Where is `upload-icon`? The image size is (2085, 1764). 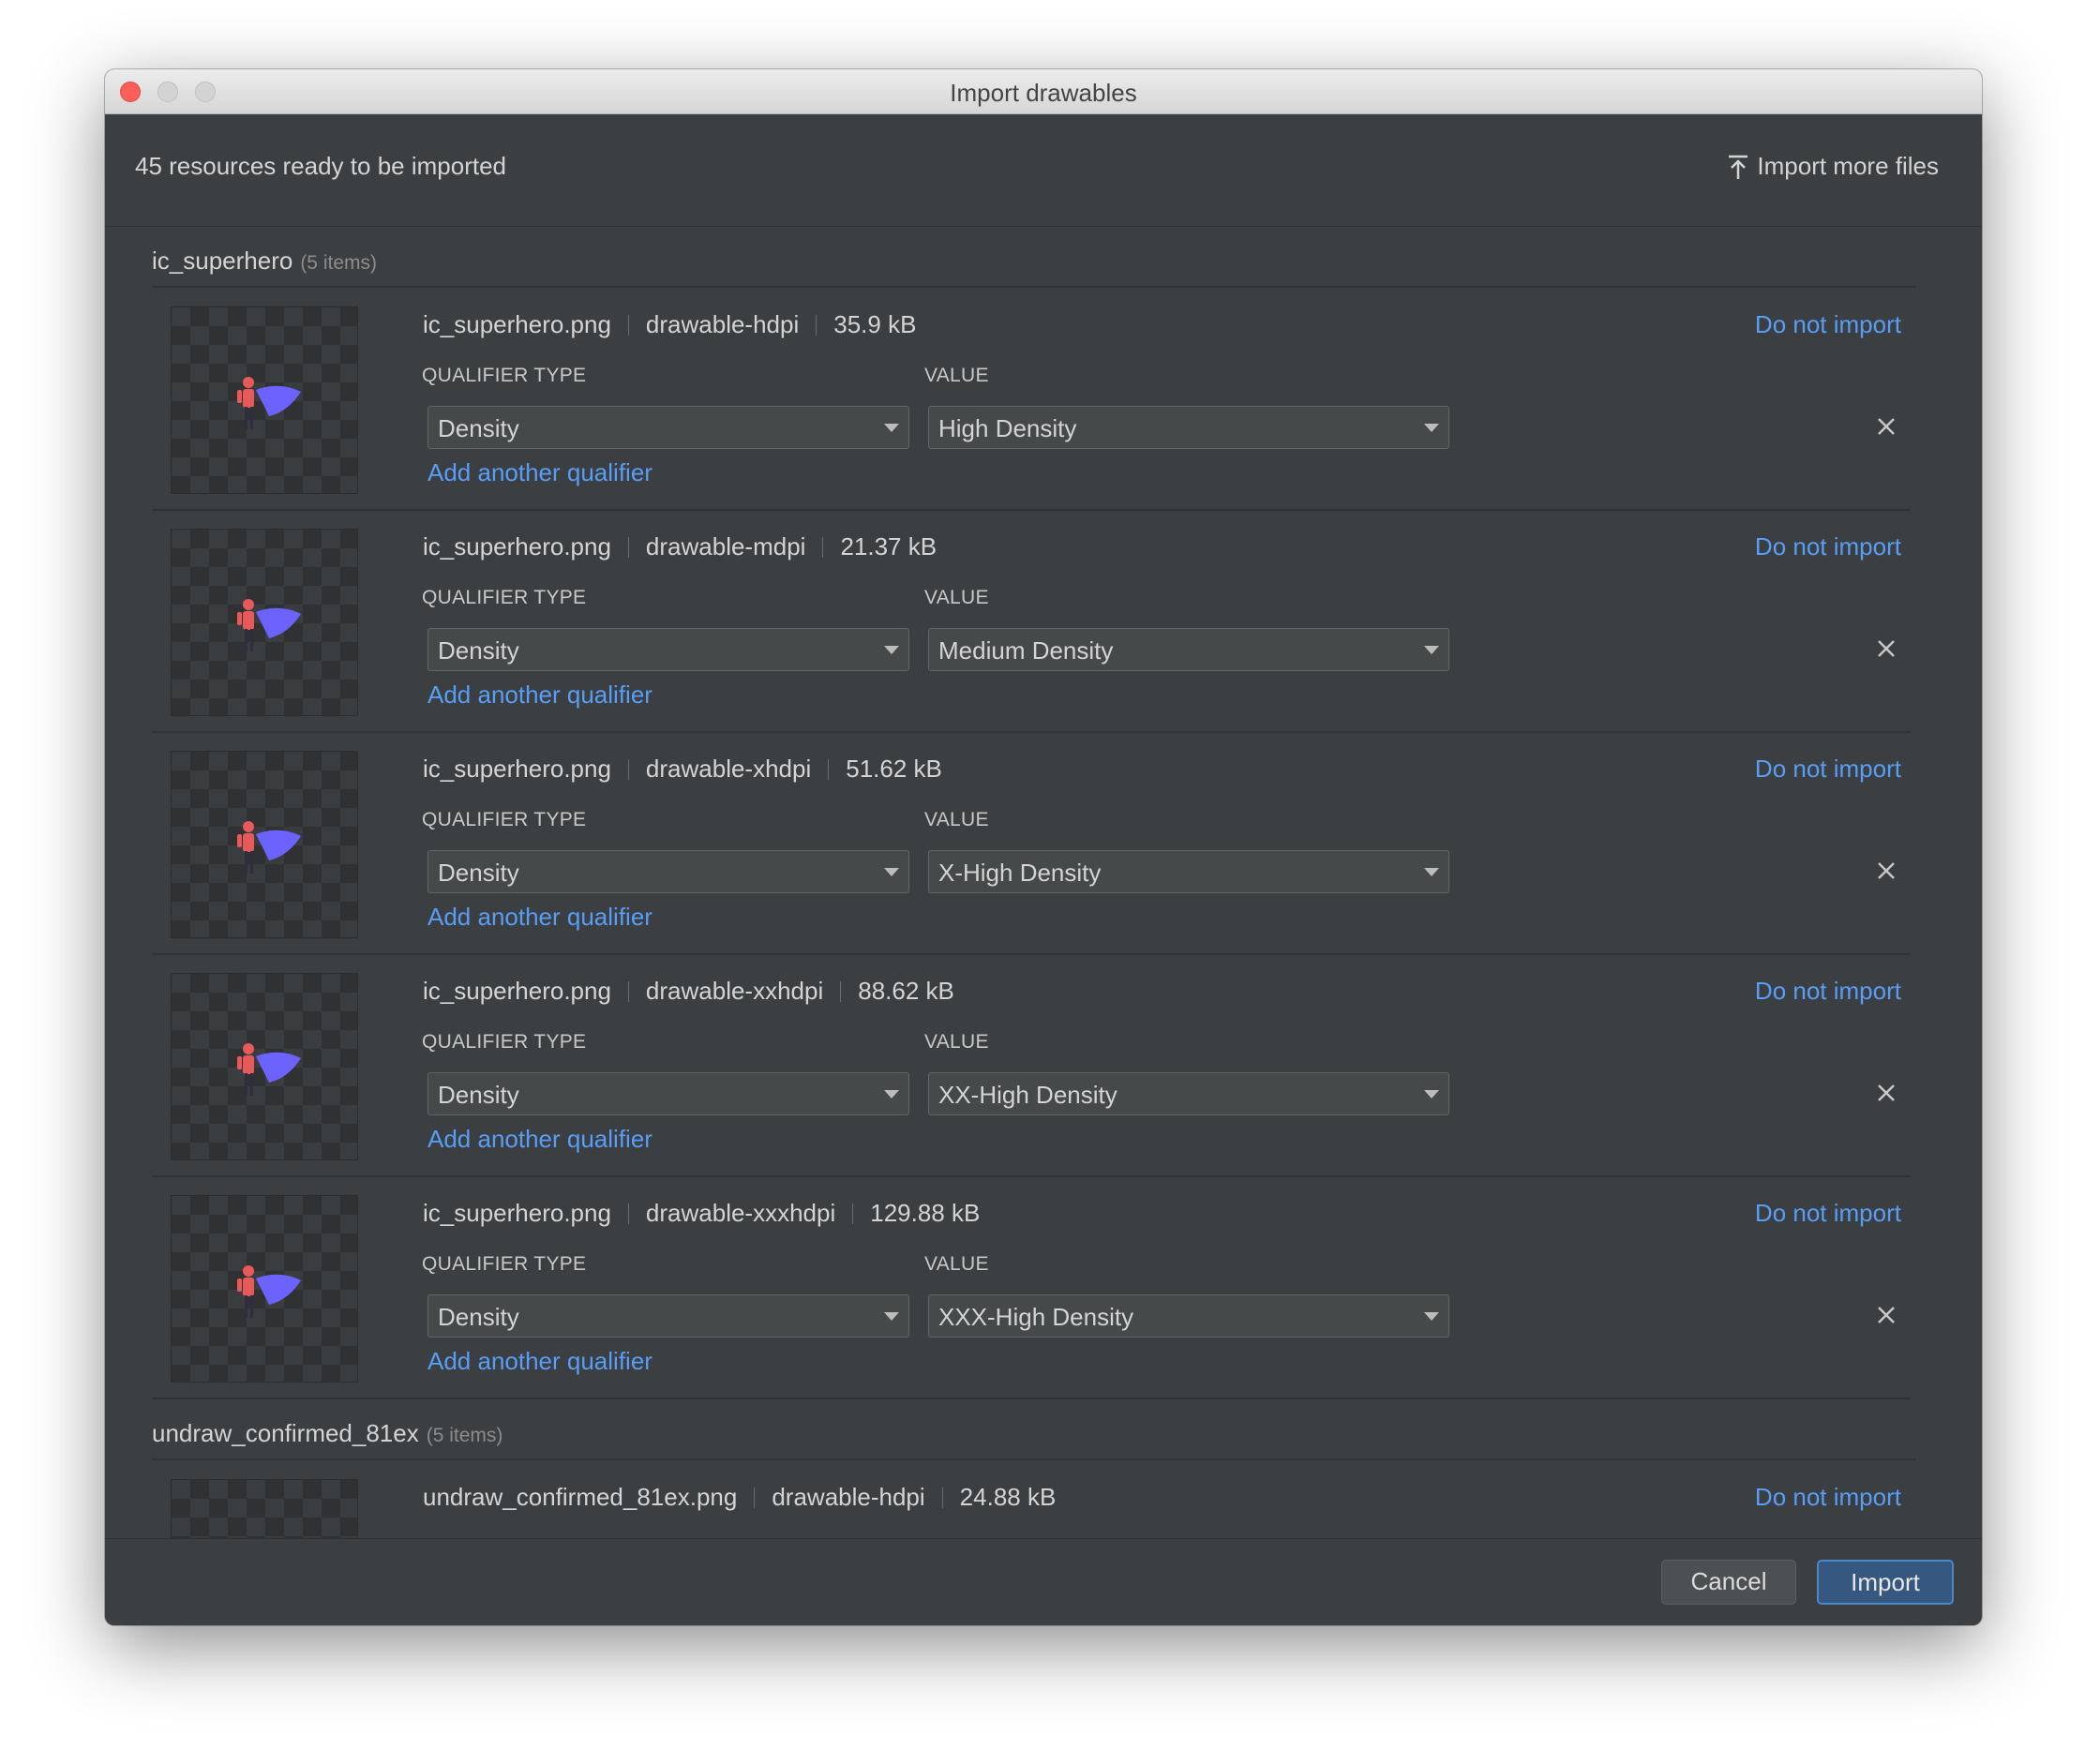
upload-icon is located at coordinates (1738, 167).